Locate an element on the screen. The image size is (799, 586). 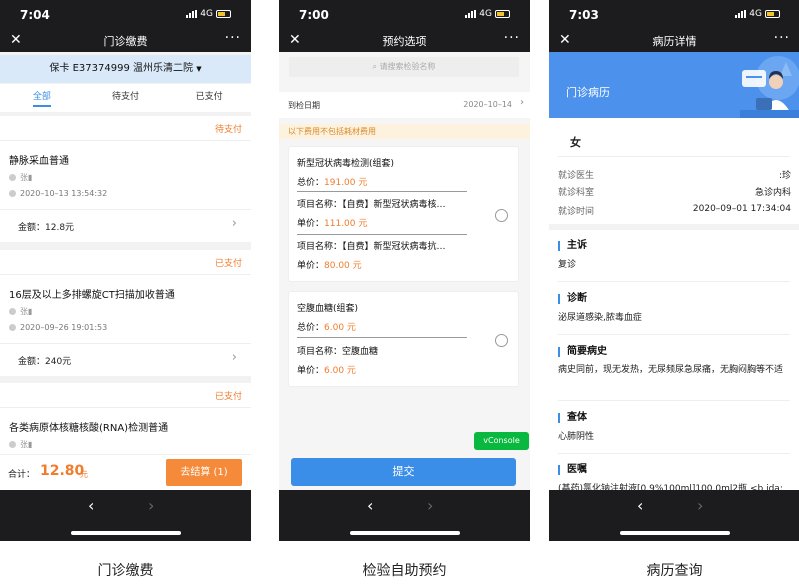
status-time: 7:00 is located at coordinates (314, 15).